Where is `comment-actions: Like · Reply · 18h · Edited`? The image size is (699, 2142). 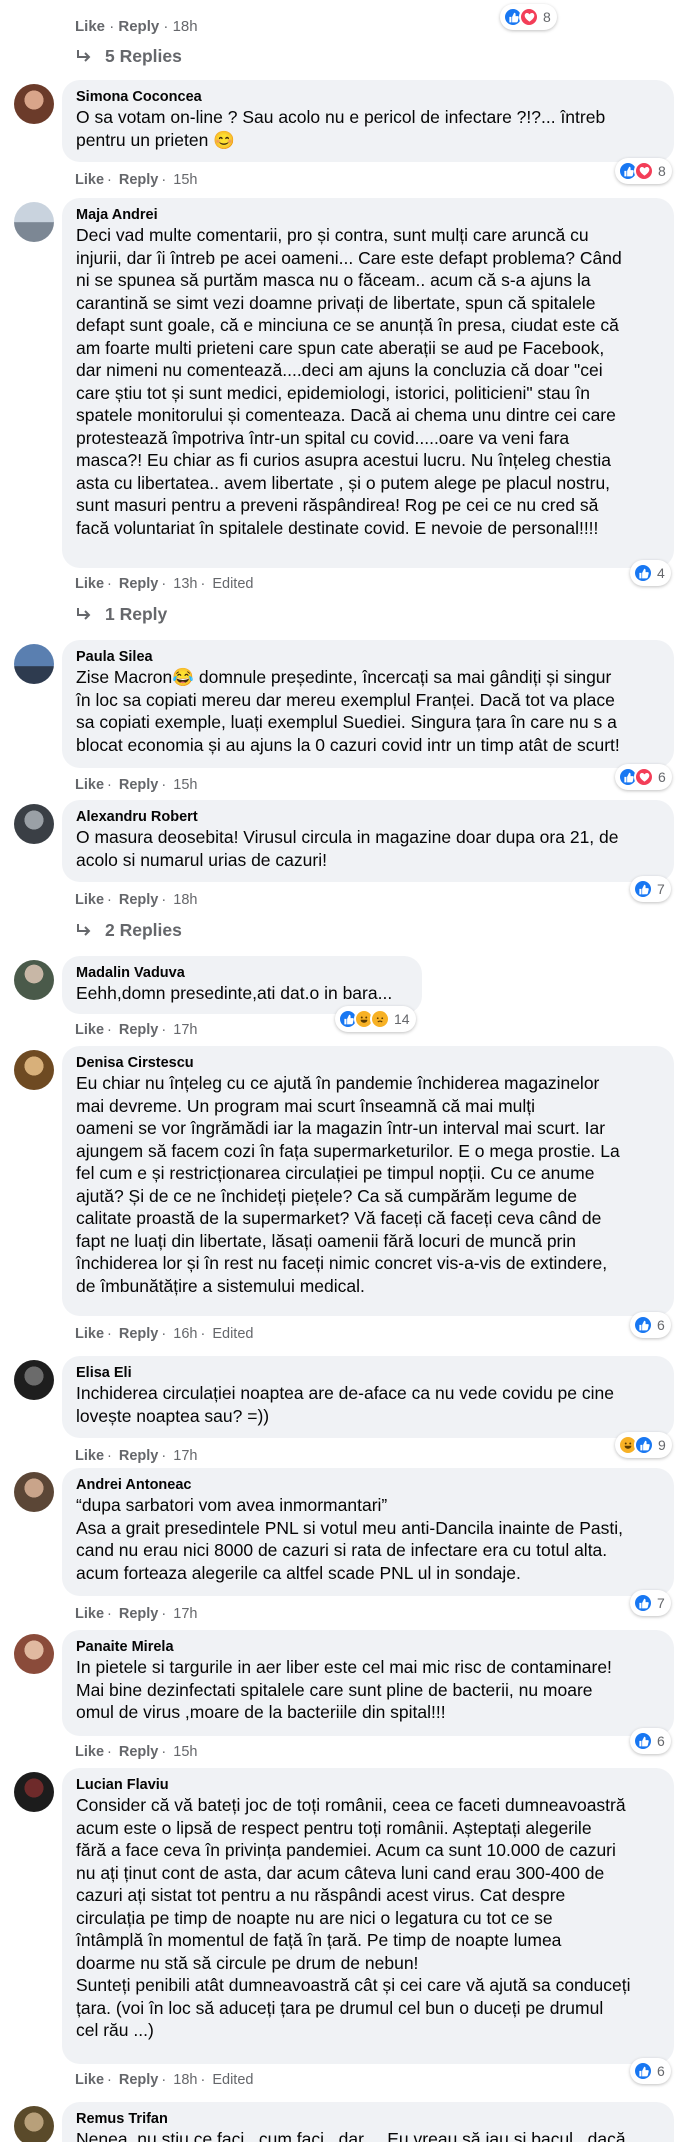 comment-actions: Like · Reply · 18h · Edited is located at coordinates (164, 2080).